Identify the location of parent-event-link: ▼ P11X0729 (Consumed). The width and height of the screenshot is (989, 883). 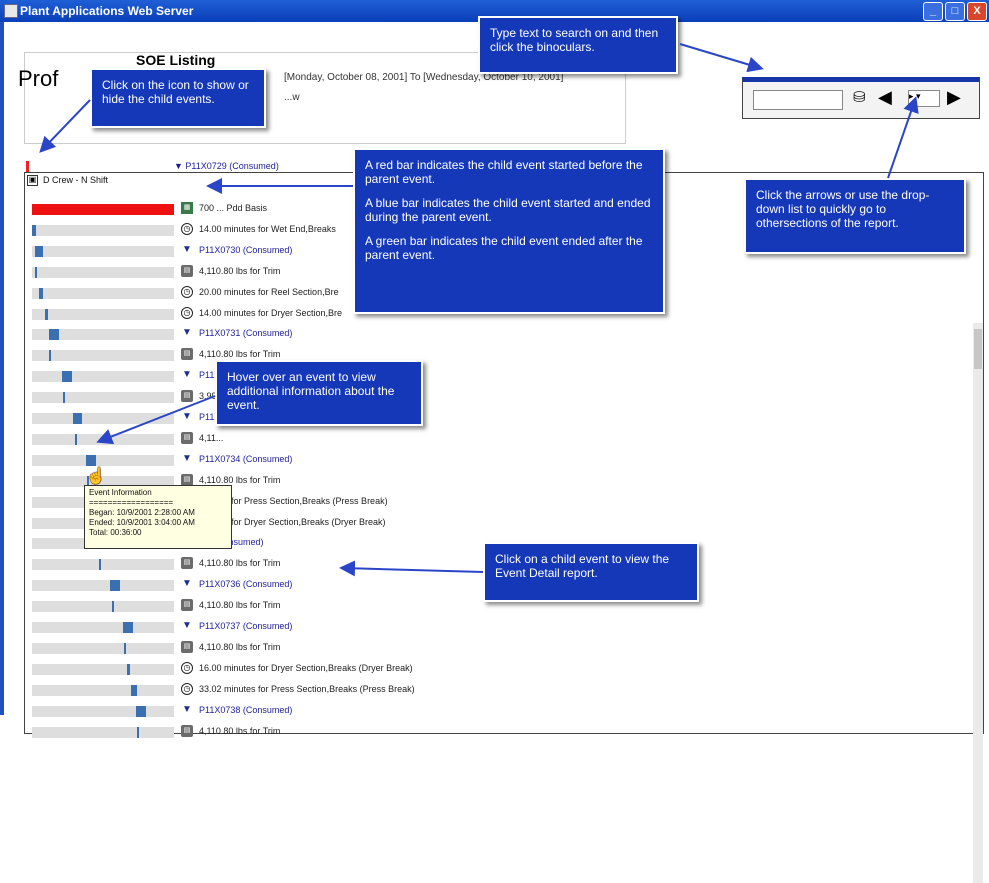
(226, 166).